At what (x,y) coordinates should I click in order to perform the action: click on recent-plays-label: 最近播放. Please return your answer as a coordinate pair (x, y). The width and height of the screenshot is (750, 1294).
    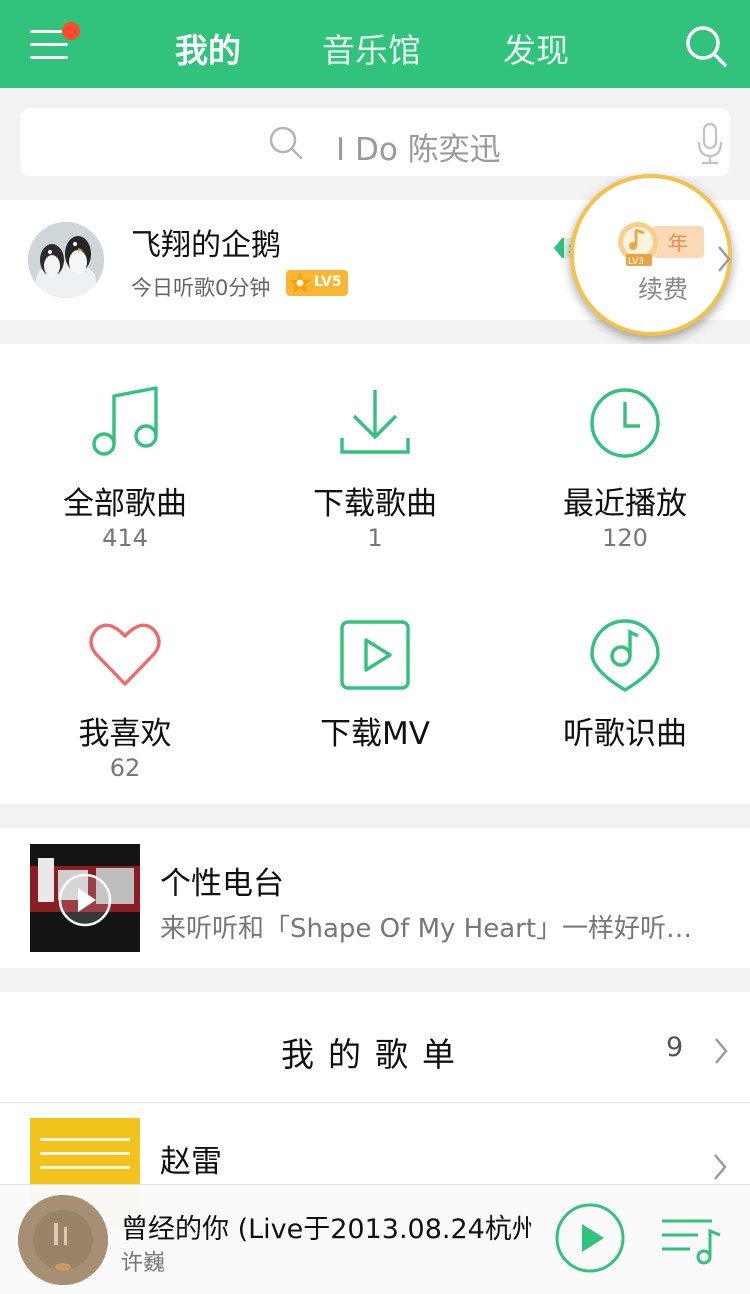
    Looking at the image, I should click on (625, 504).